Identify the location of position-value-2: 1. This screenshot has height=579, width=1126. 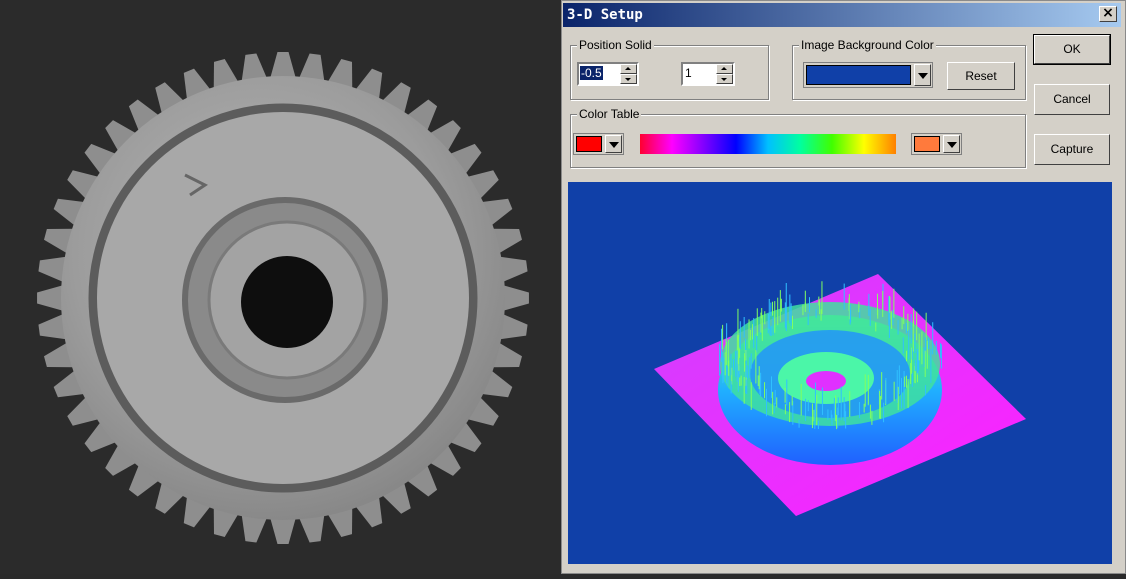
(688, 73).